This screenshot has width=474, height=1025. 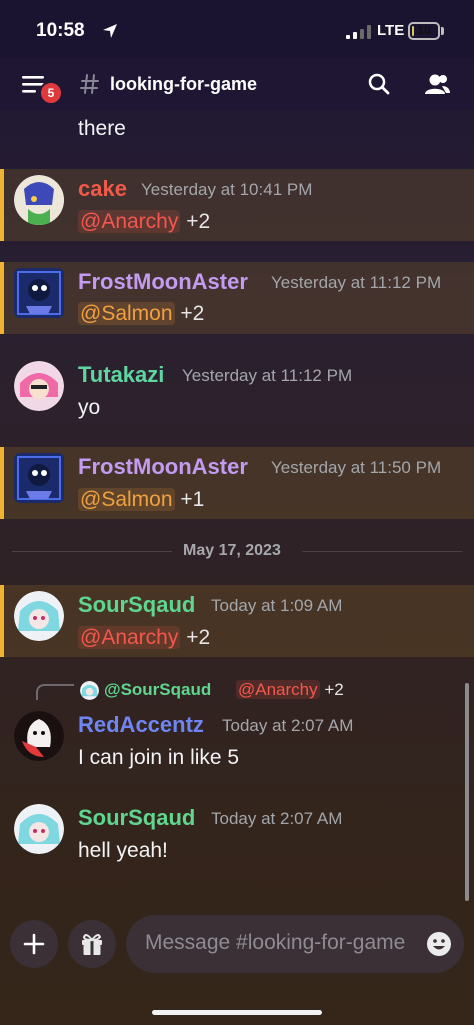 What do you see at coordinates (89, 84) in the screenshot?
I see `hash-icon` at bounding box center [89, 84].